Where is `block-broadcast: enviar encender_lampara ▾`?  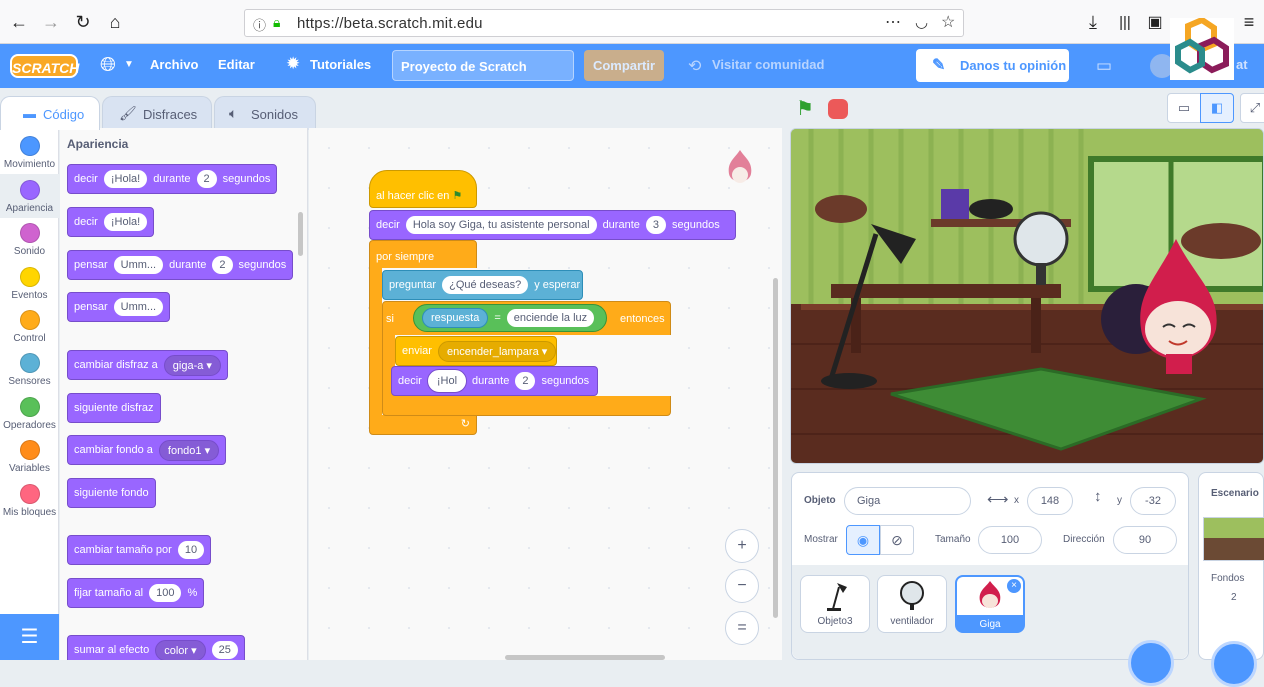 block-broadcast: enviar encender_lampara ▾ is located at coordinates (476, 351).